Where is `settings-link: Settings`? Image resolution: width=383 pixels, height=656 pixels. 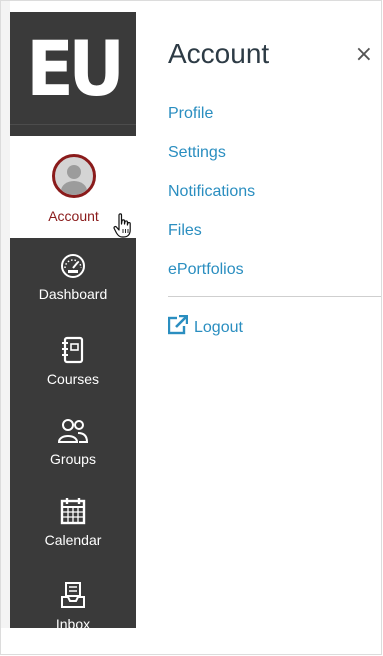
settings-link: Settings is located at coordinates (211, 162).